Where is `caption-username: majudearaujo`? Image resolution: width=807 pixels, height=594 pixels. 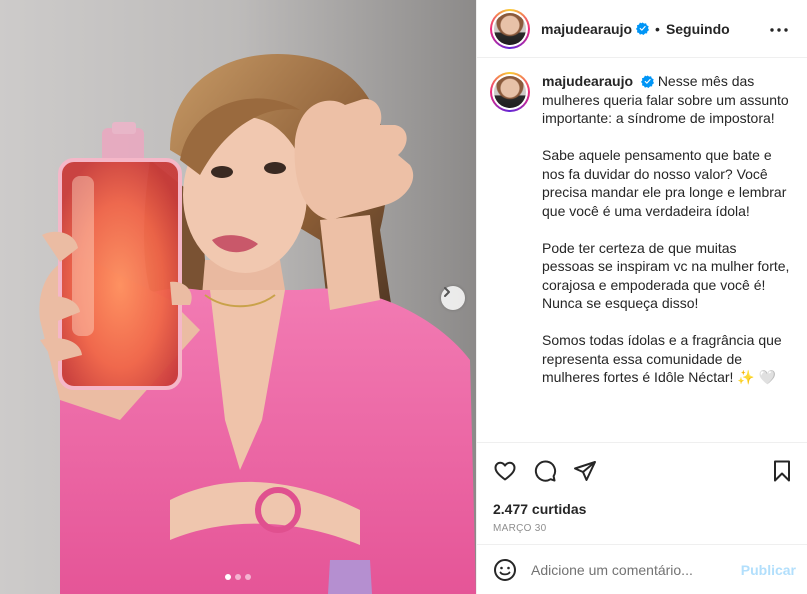 caption-username: majudearaujo is located at coordinates (587, 81).